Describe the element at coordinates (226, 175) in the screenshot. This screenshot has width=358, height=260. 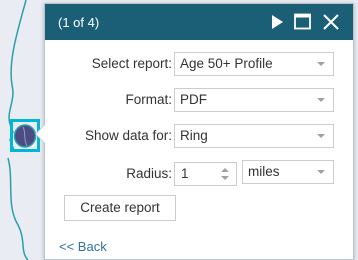
I see `radius-spinner` at that location.